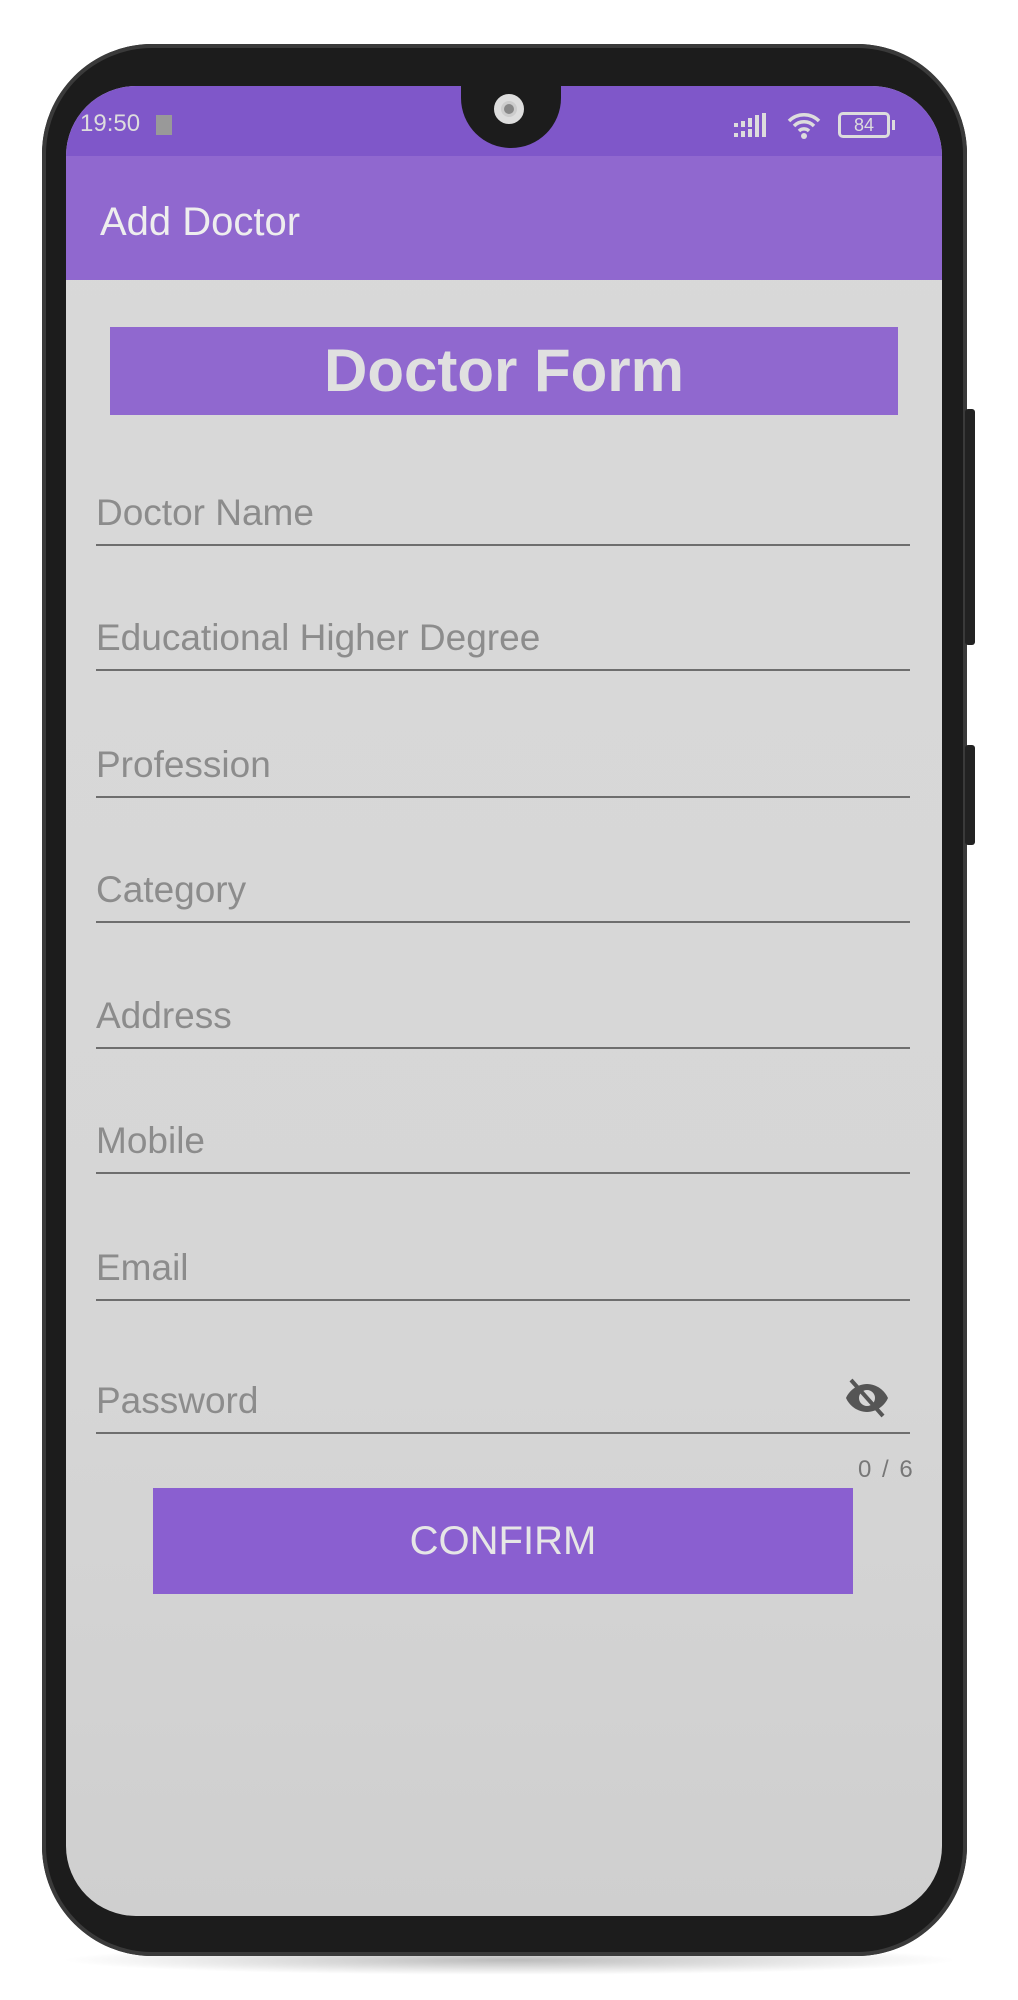  Describe the element at coordinates (503, 1266) in the screenshot. I see `email-field: Email` at that location.